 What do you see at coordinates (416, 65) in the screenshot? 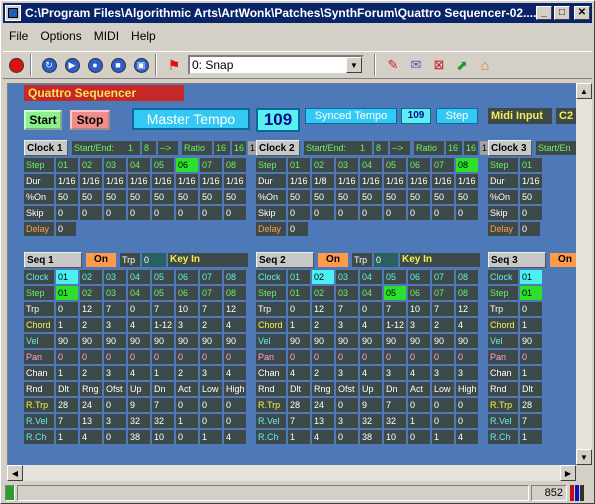
I see `chat-icon: ✉` at bounding box center [416, 65].